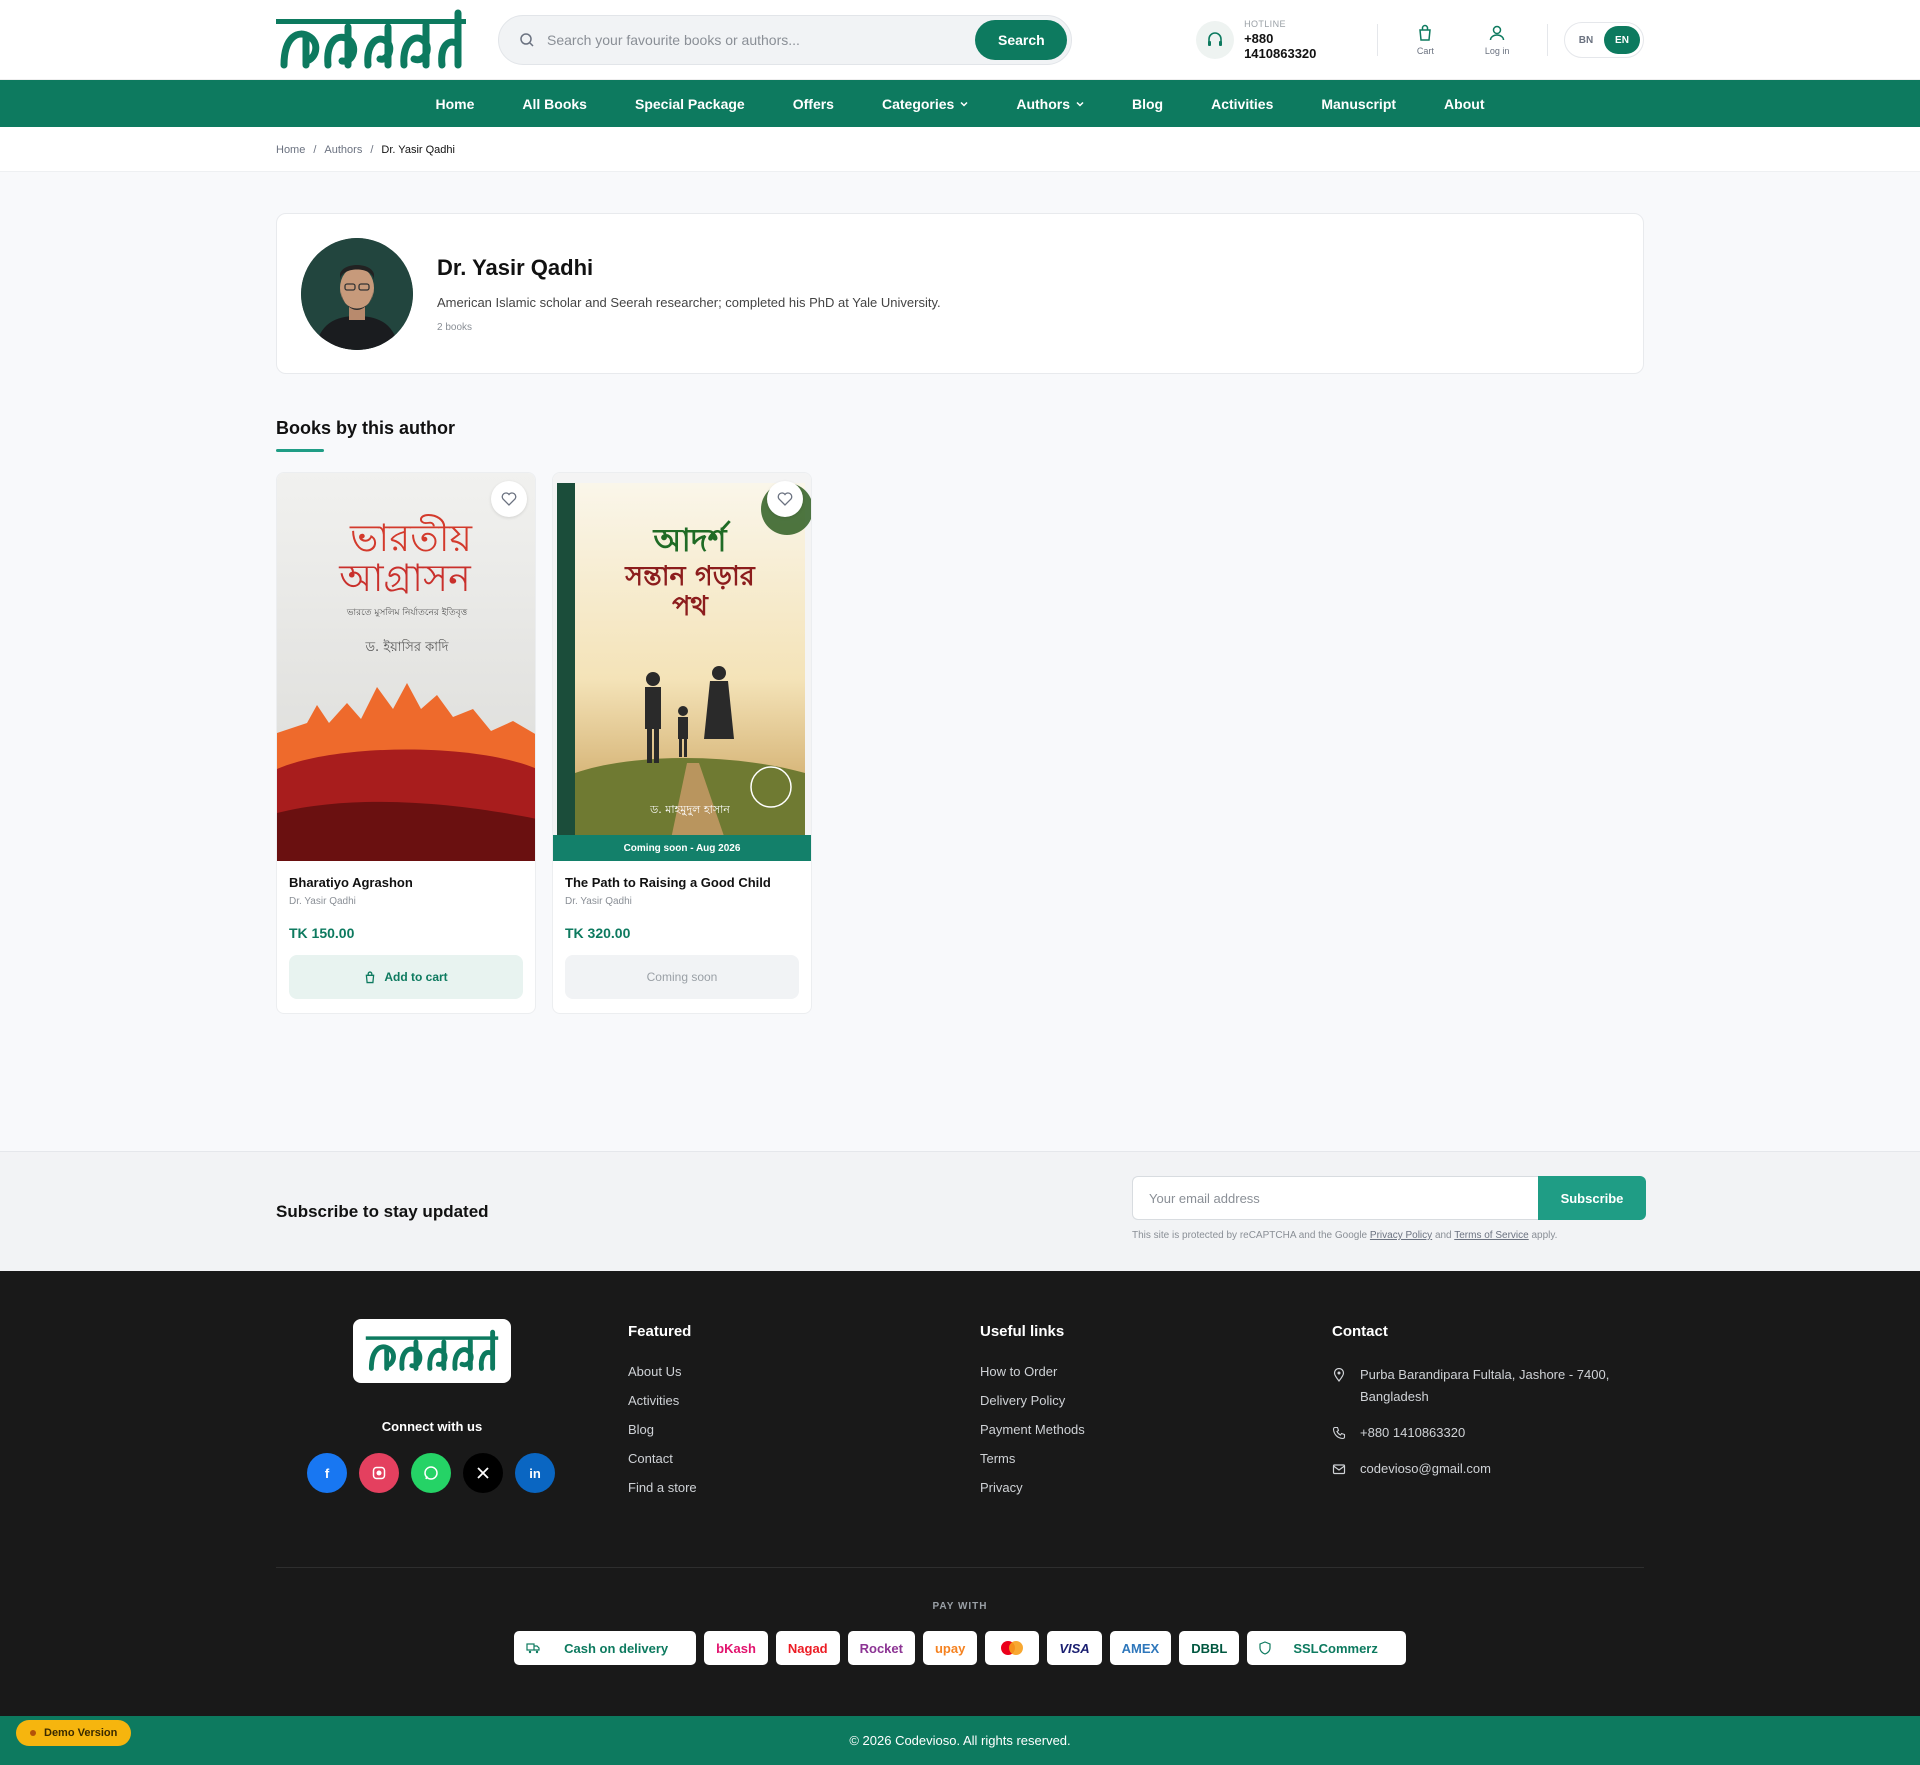 The height and width of the screenshot is (1765, 1920). I want to click on nav-label: Offers, so click(813, 103).